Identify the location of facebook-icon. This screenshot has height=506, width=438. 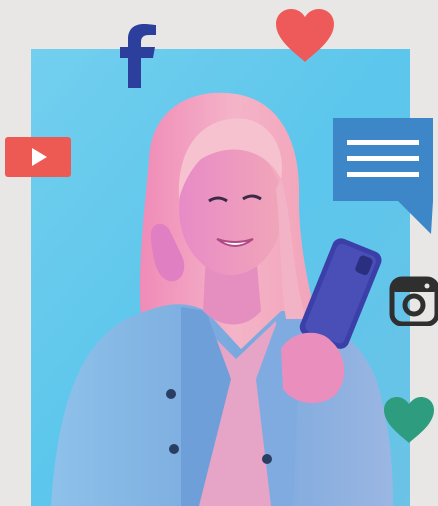
(138, 55).